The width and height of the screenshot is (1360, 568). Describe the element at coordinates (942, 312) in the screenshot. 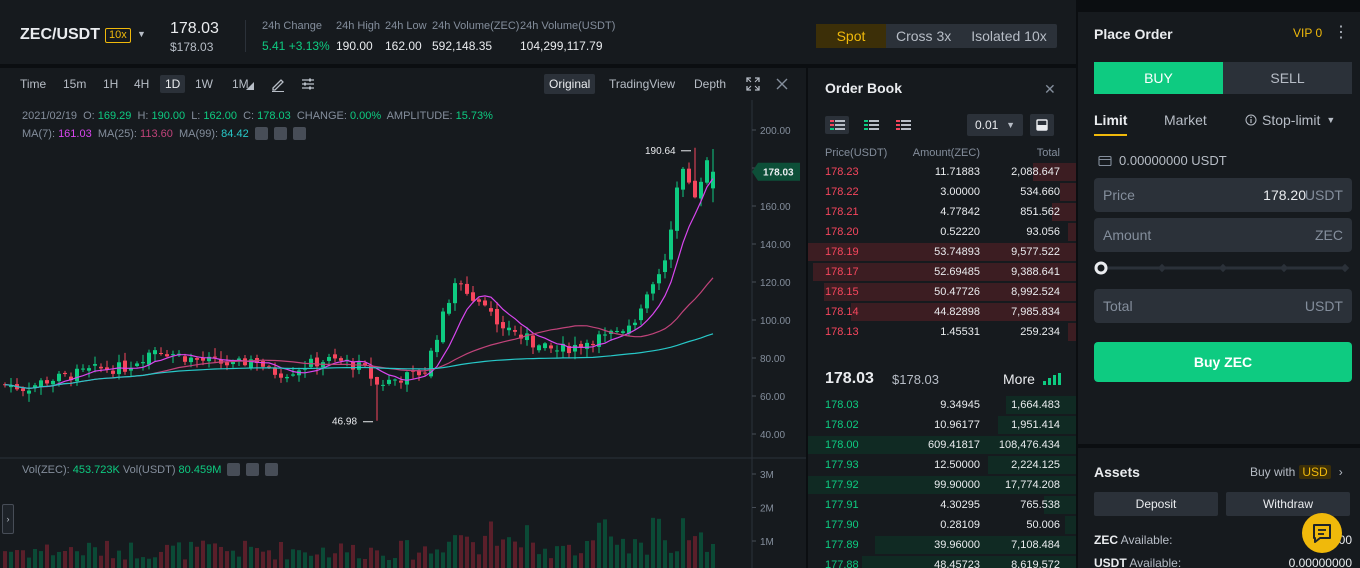

I see `ask-row: 178.14 44.82898 7,985.834` at that location.